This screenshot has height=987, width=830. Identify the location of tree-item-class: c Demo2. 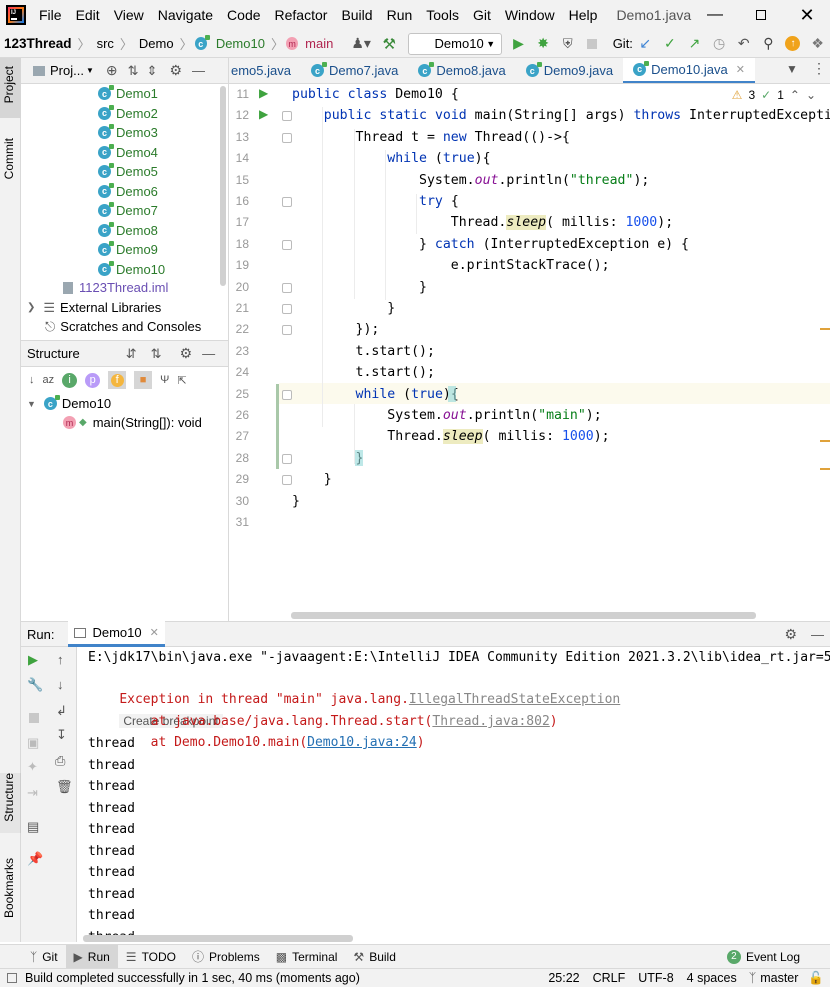
(128, 114).